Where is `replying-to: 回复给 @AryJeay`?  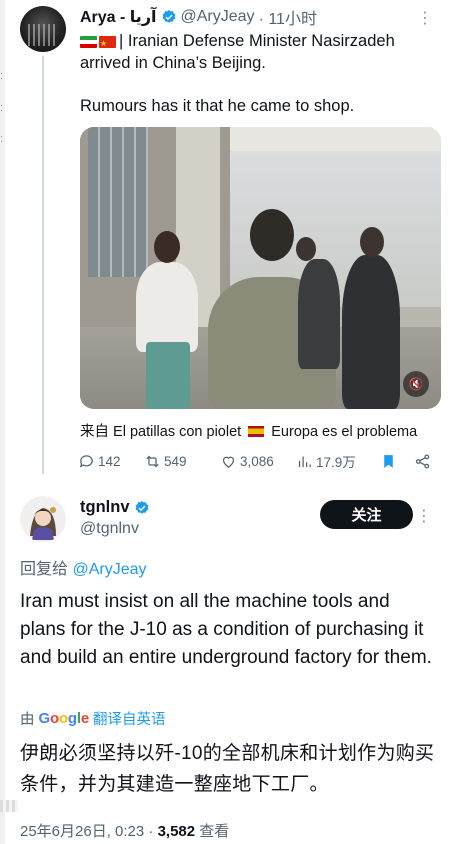
replying-to: 回复给 @AryJeay is located at coordinates (83, 567).